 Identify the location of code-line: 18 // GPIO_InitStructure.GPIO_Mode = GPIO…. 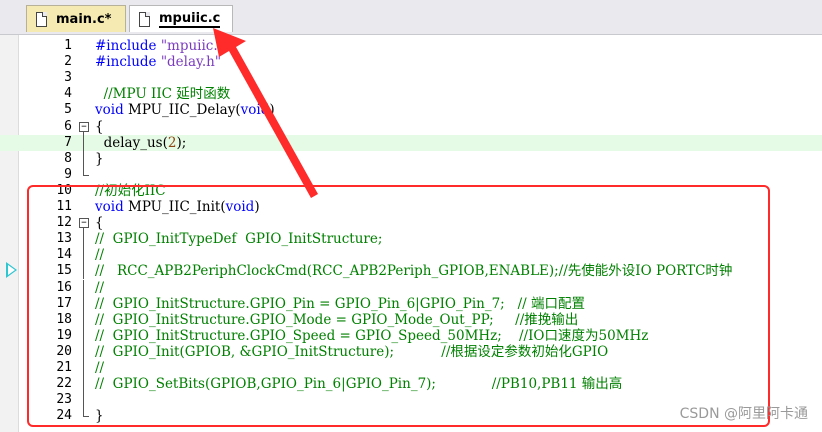
(411, 319).